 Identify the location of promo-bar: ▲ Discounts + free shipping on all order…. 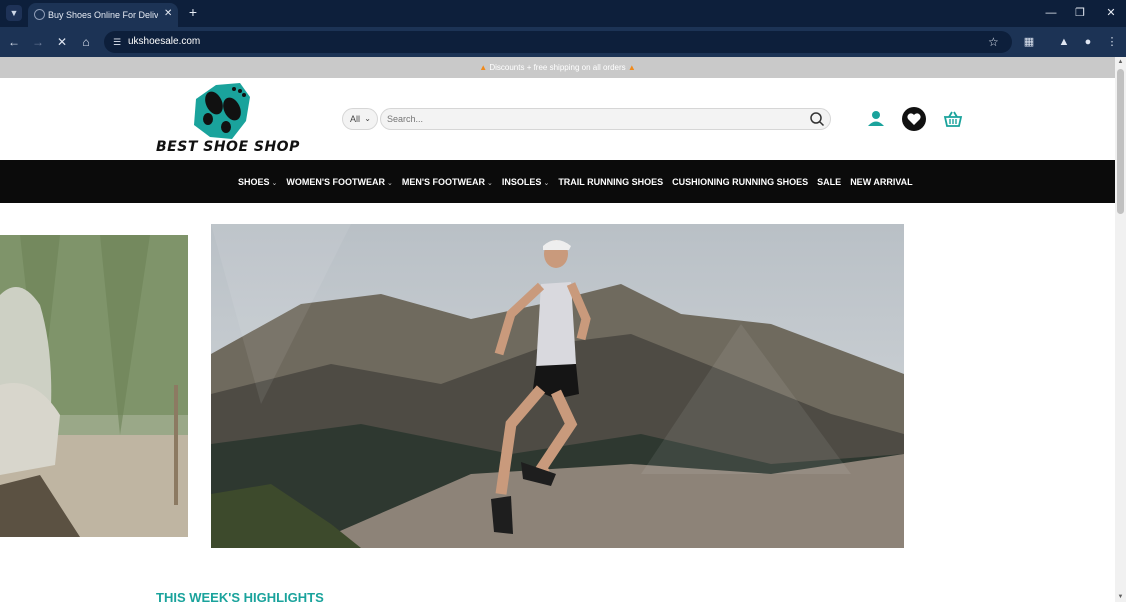
(557, 67).